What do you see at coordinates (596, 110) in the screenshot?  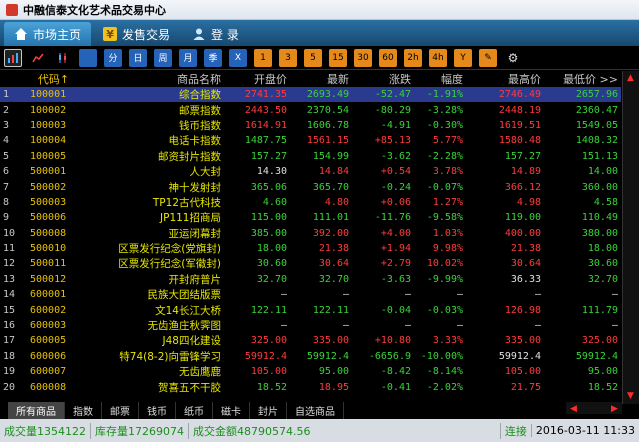 I see `row-low: 2360.47` at bounding box center [596, 110].